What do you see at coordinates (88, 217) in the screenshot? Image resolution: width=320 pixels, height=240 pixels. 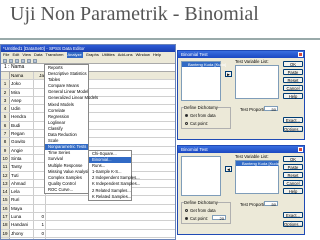 I see `table-row: 17 Luna 0` at bounding box center [88, 217].